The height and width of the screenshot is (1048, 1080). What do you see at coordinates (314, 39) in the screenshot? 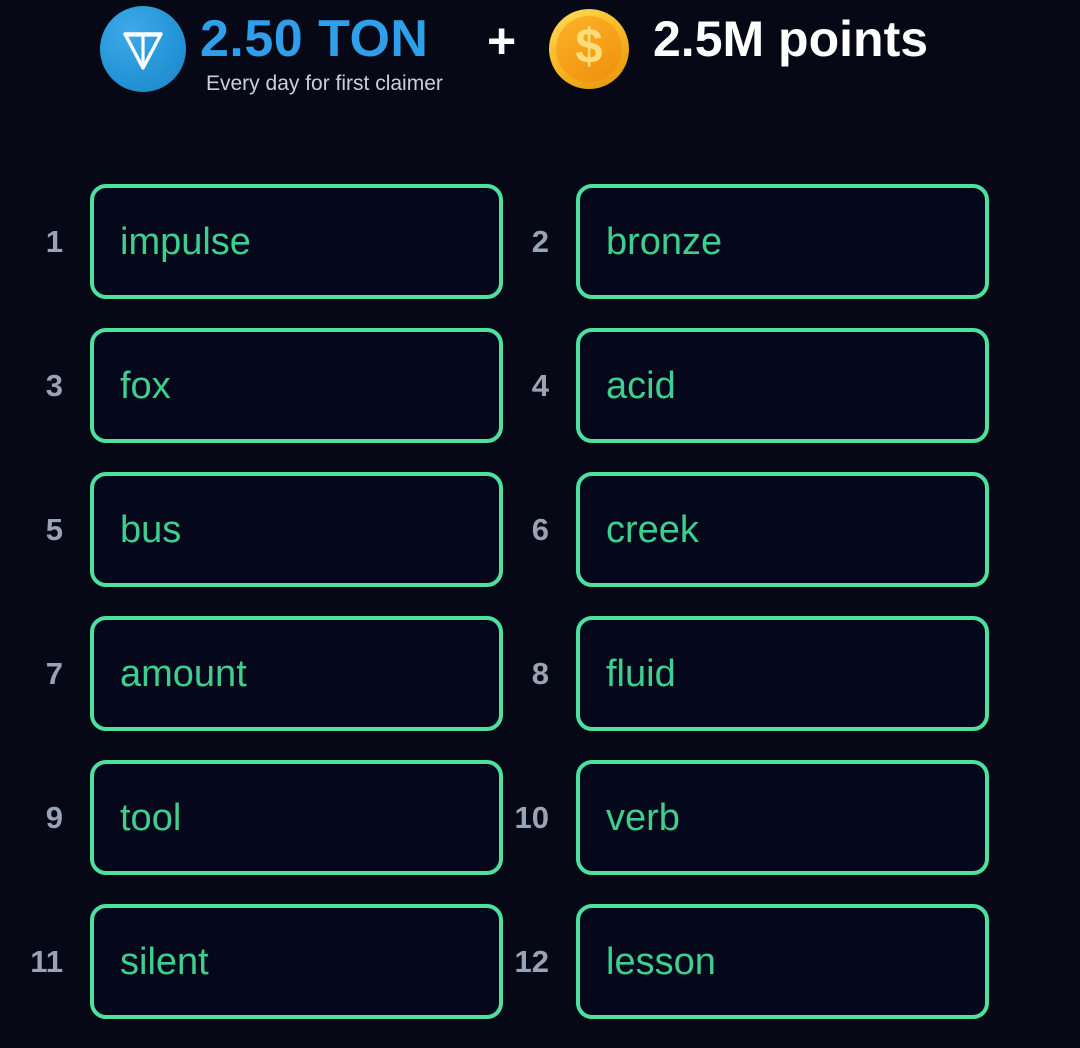
I see `ton-amount-label: 2.50 TON` at bounding box center [314, 39].